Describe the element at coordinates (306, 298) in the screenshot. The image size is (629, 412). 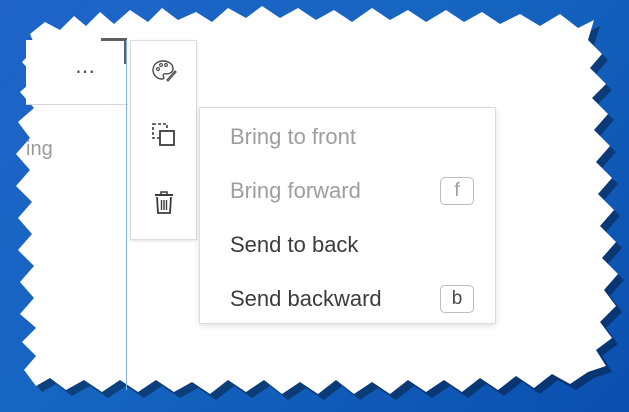
I see `menu-item-label: Send backward` at that location.